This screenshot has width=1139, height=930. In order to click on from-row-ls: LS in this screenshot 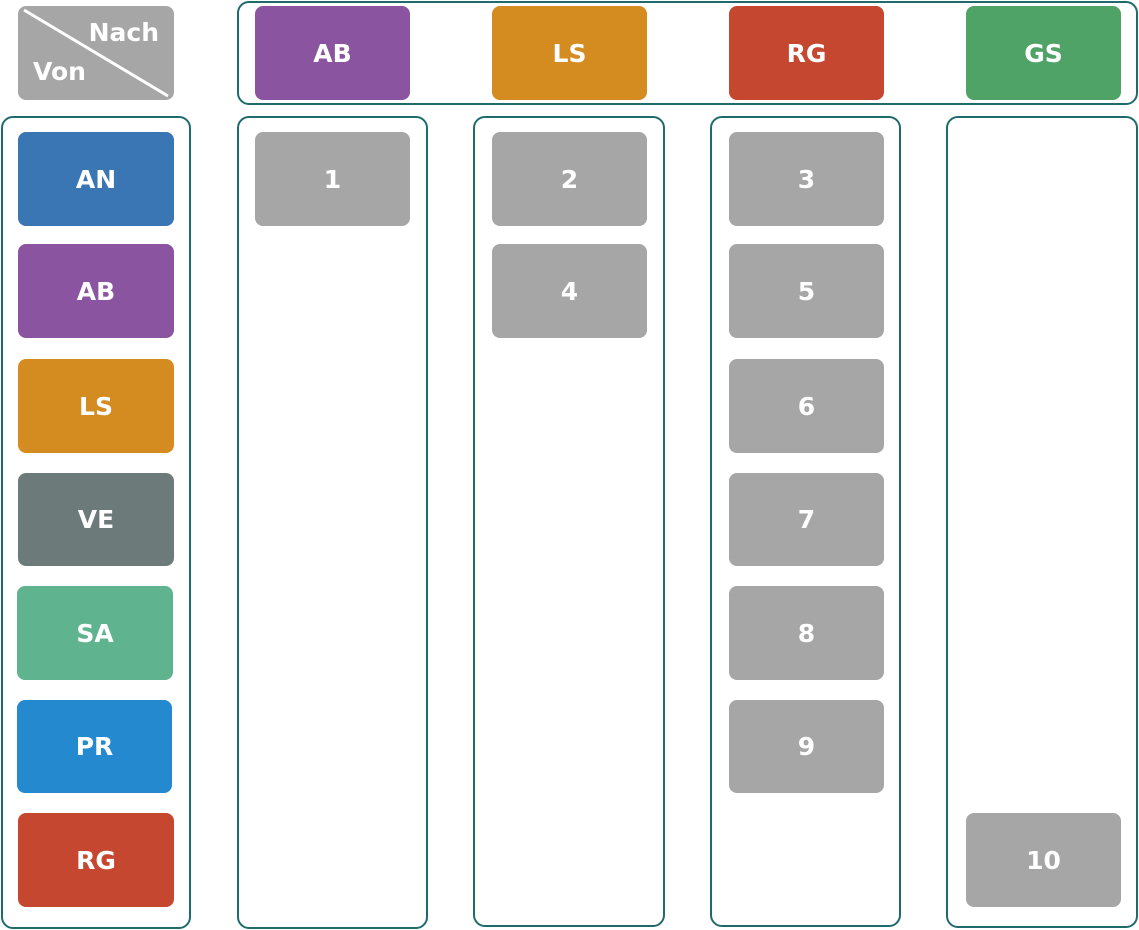, I will do `click(96, 406)`.